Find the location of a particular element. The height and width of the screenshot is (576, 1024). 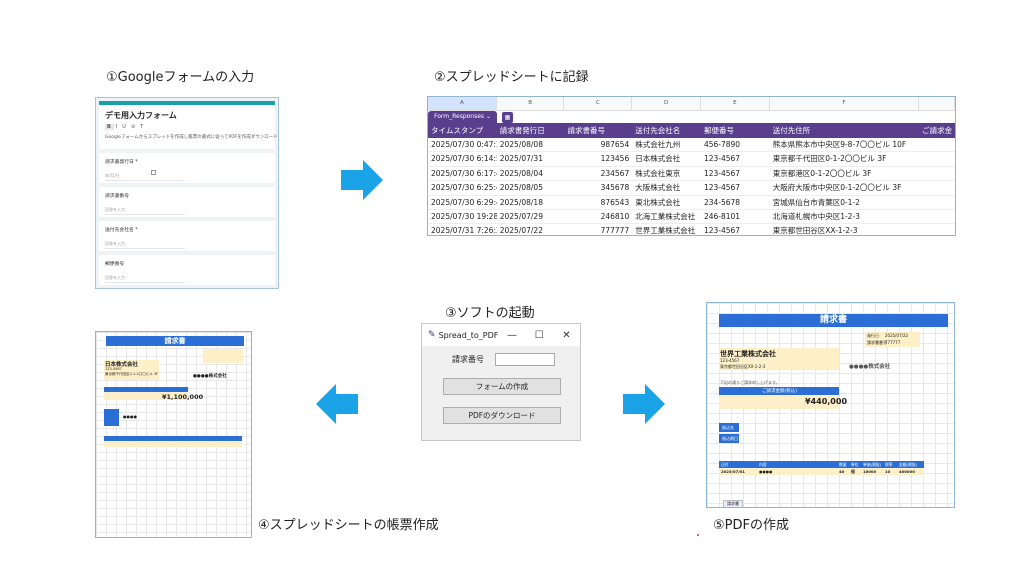

arrow-left-icon is located at coordinates (337, 404).